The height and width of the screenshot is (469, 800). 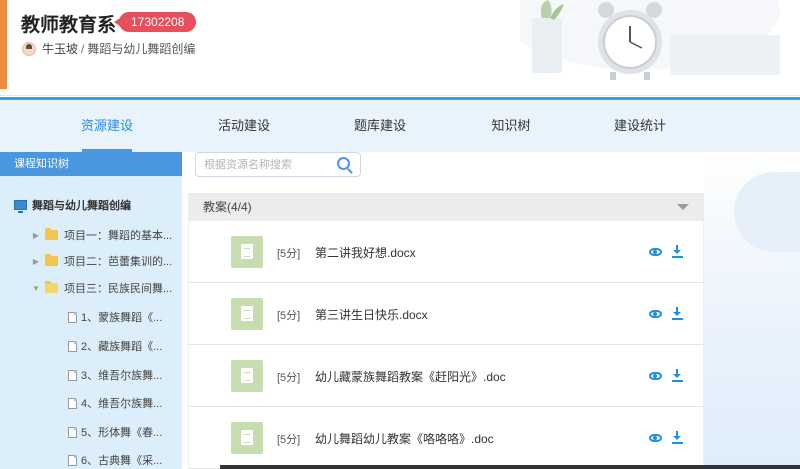 I want to click on folder-open-icon, so click(x=51, y=287).